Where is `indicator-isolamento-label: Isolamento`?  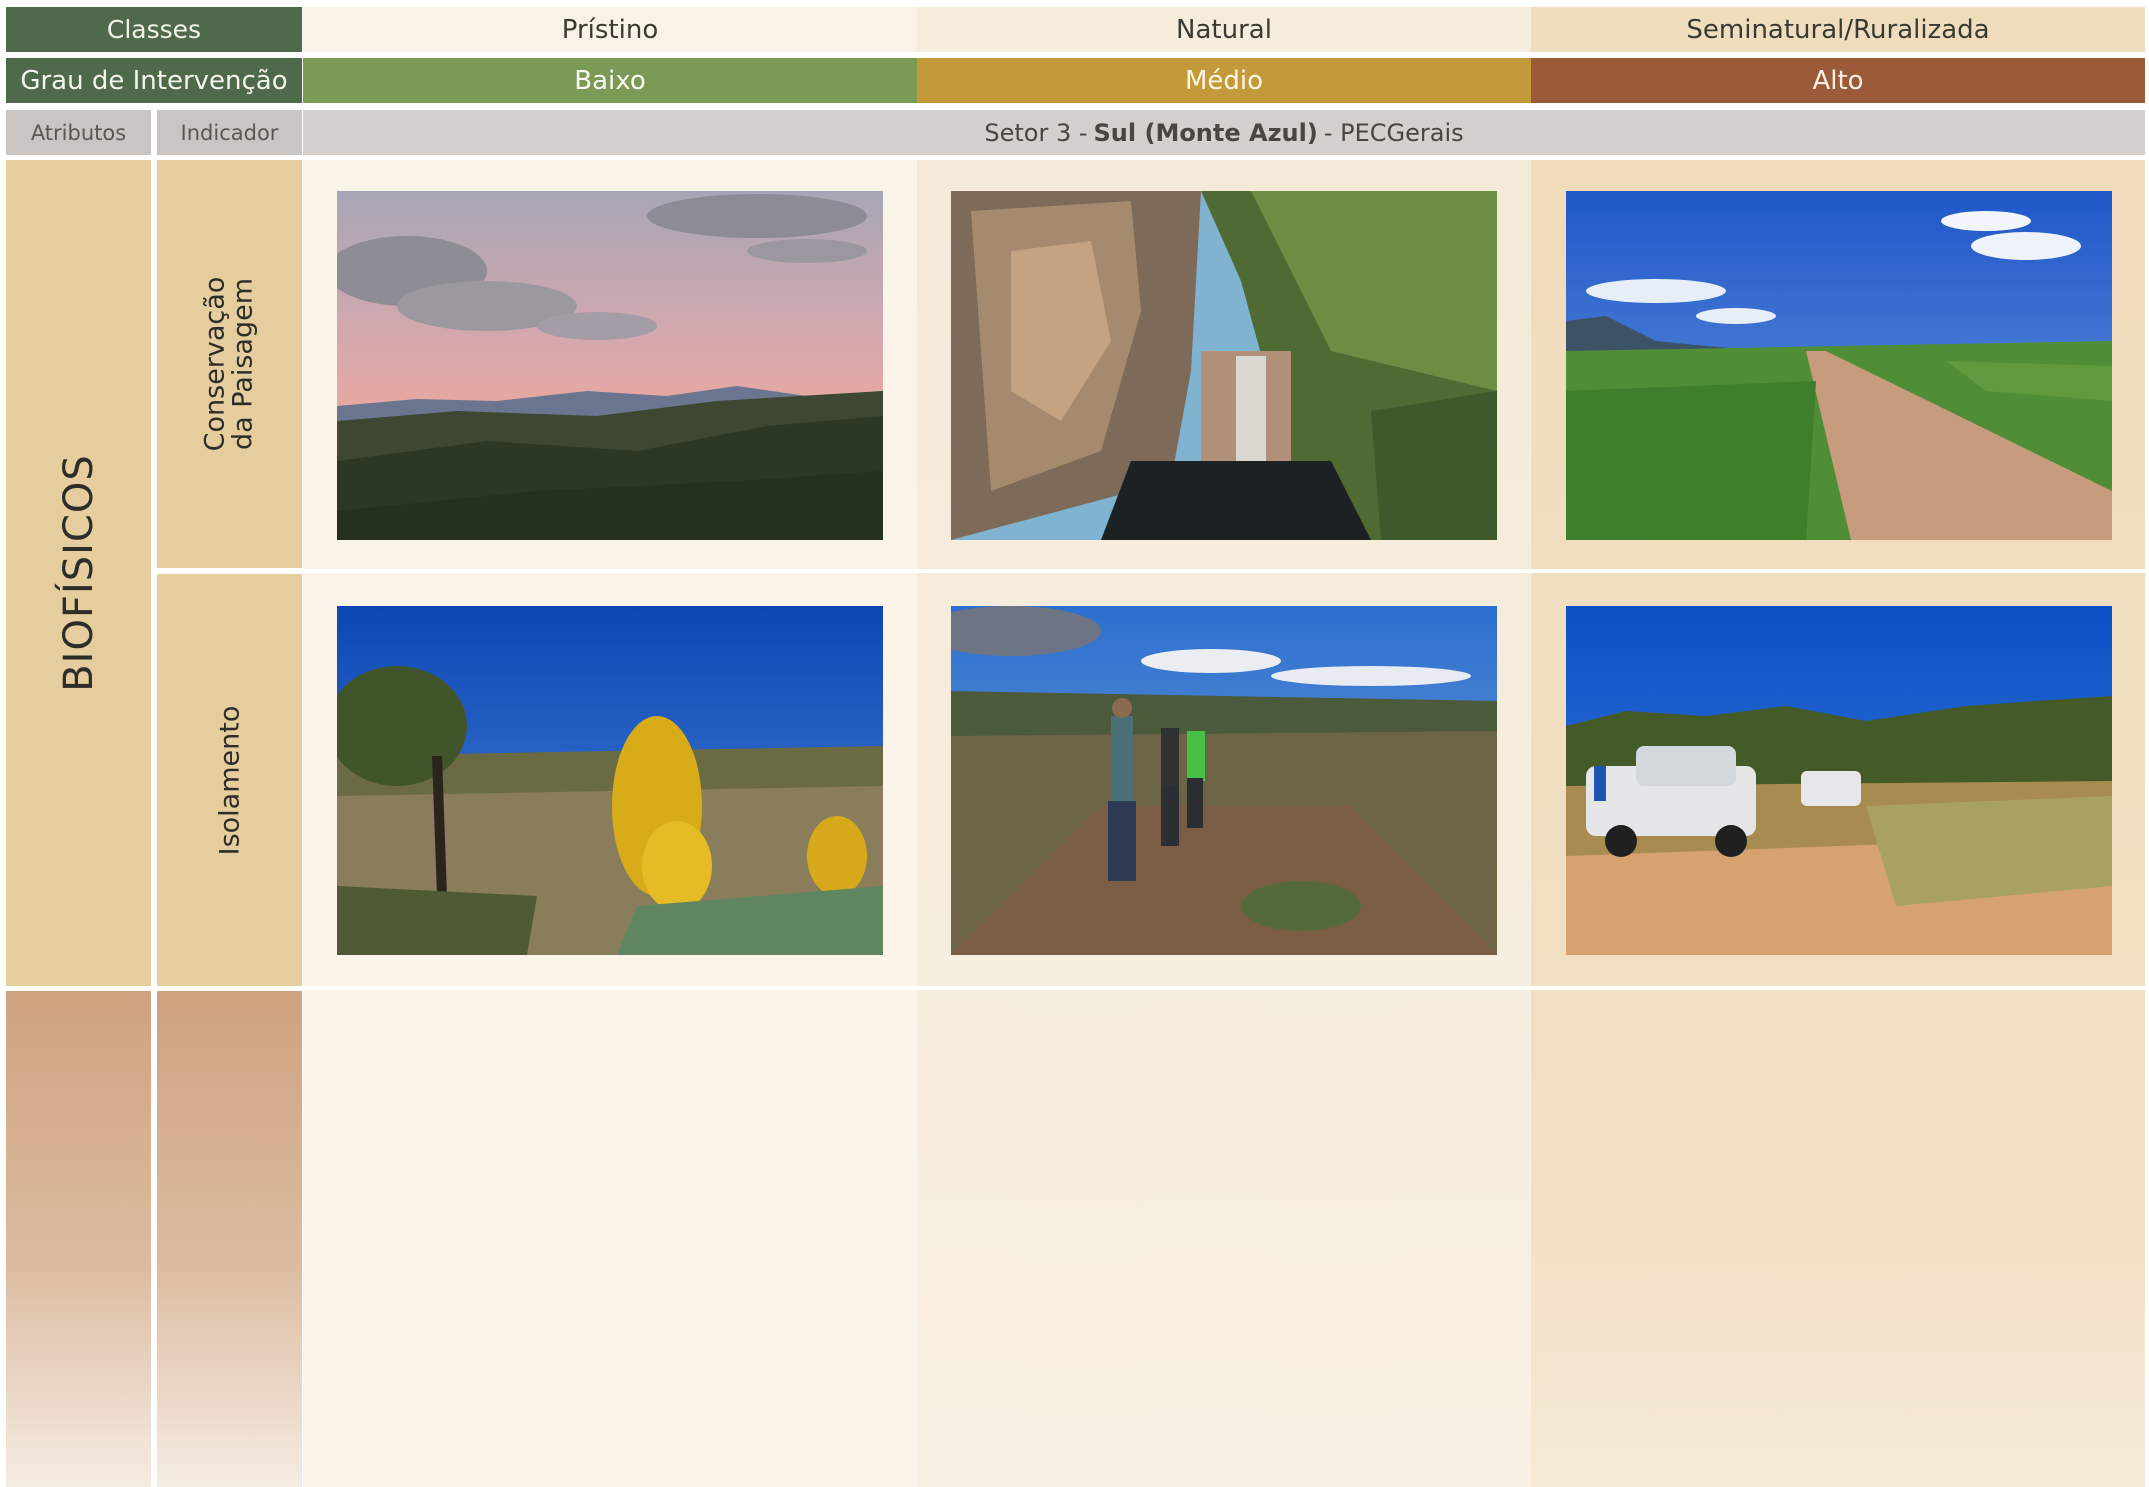 indicator-isolamento-label: Isolamento is located at coordinates (230, 780).